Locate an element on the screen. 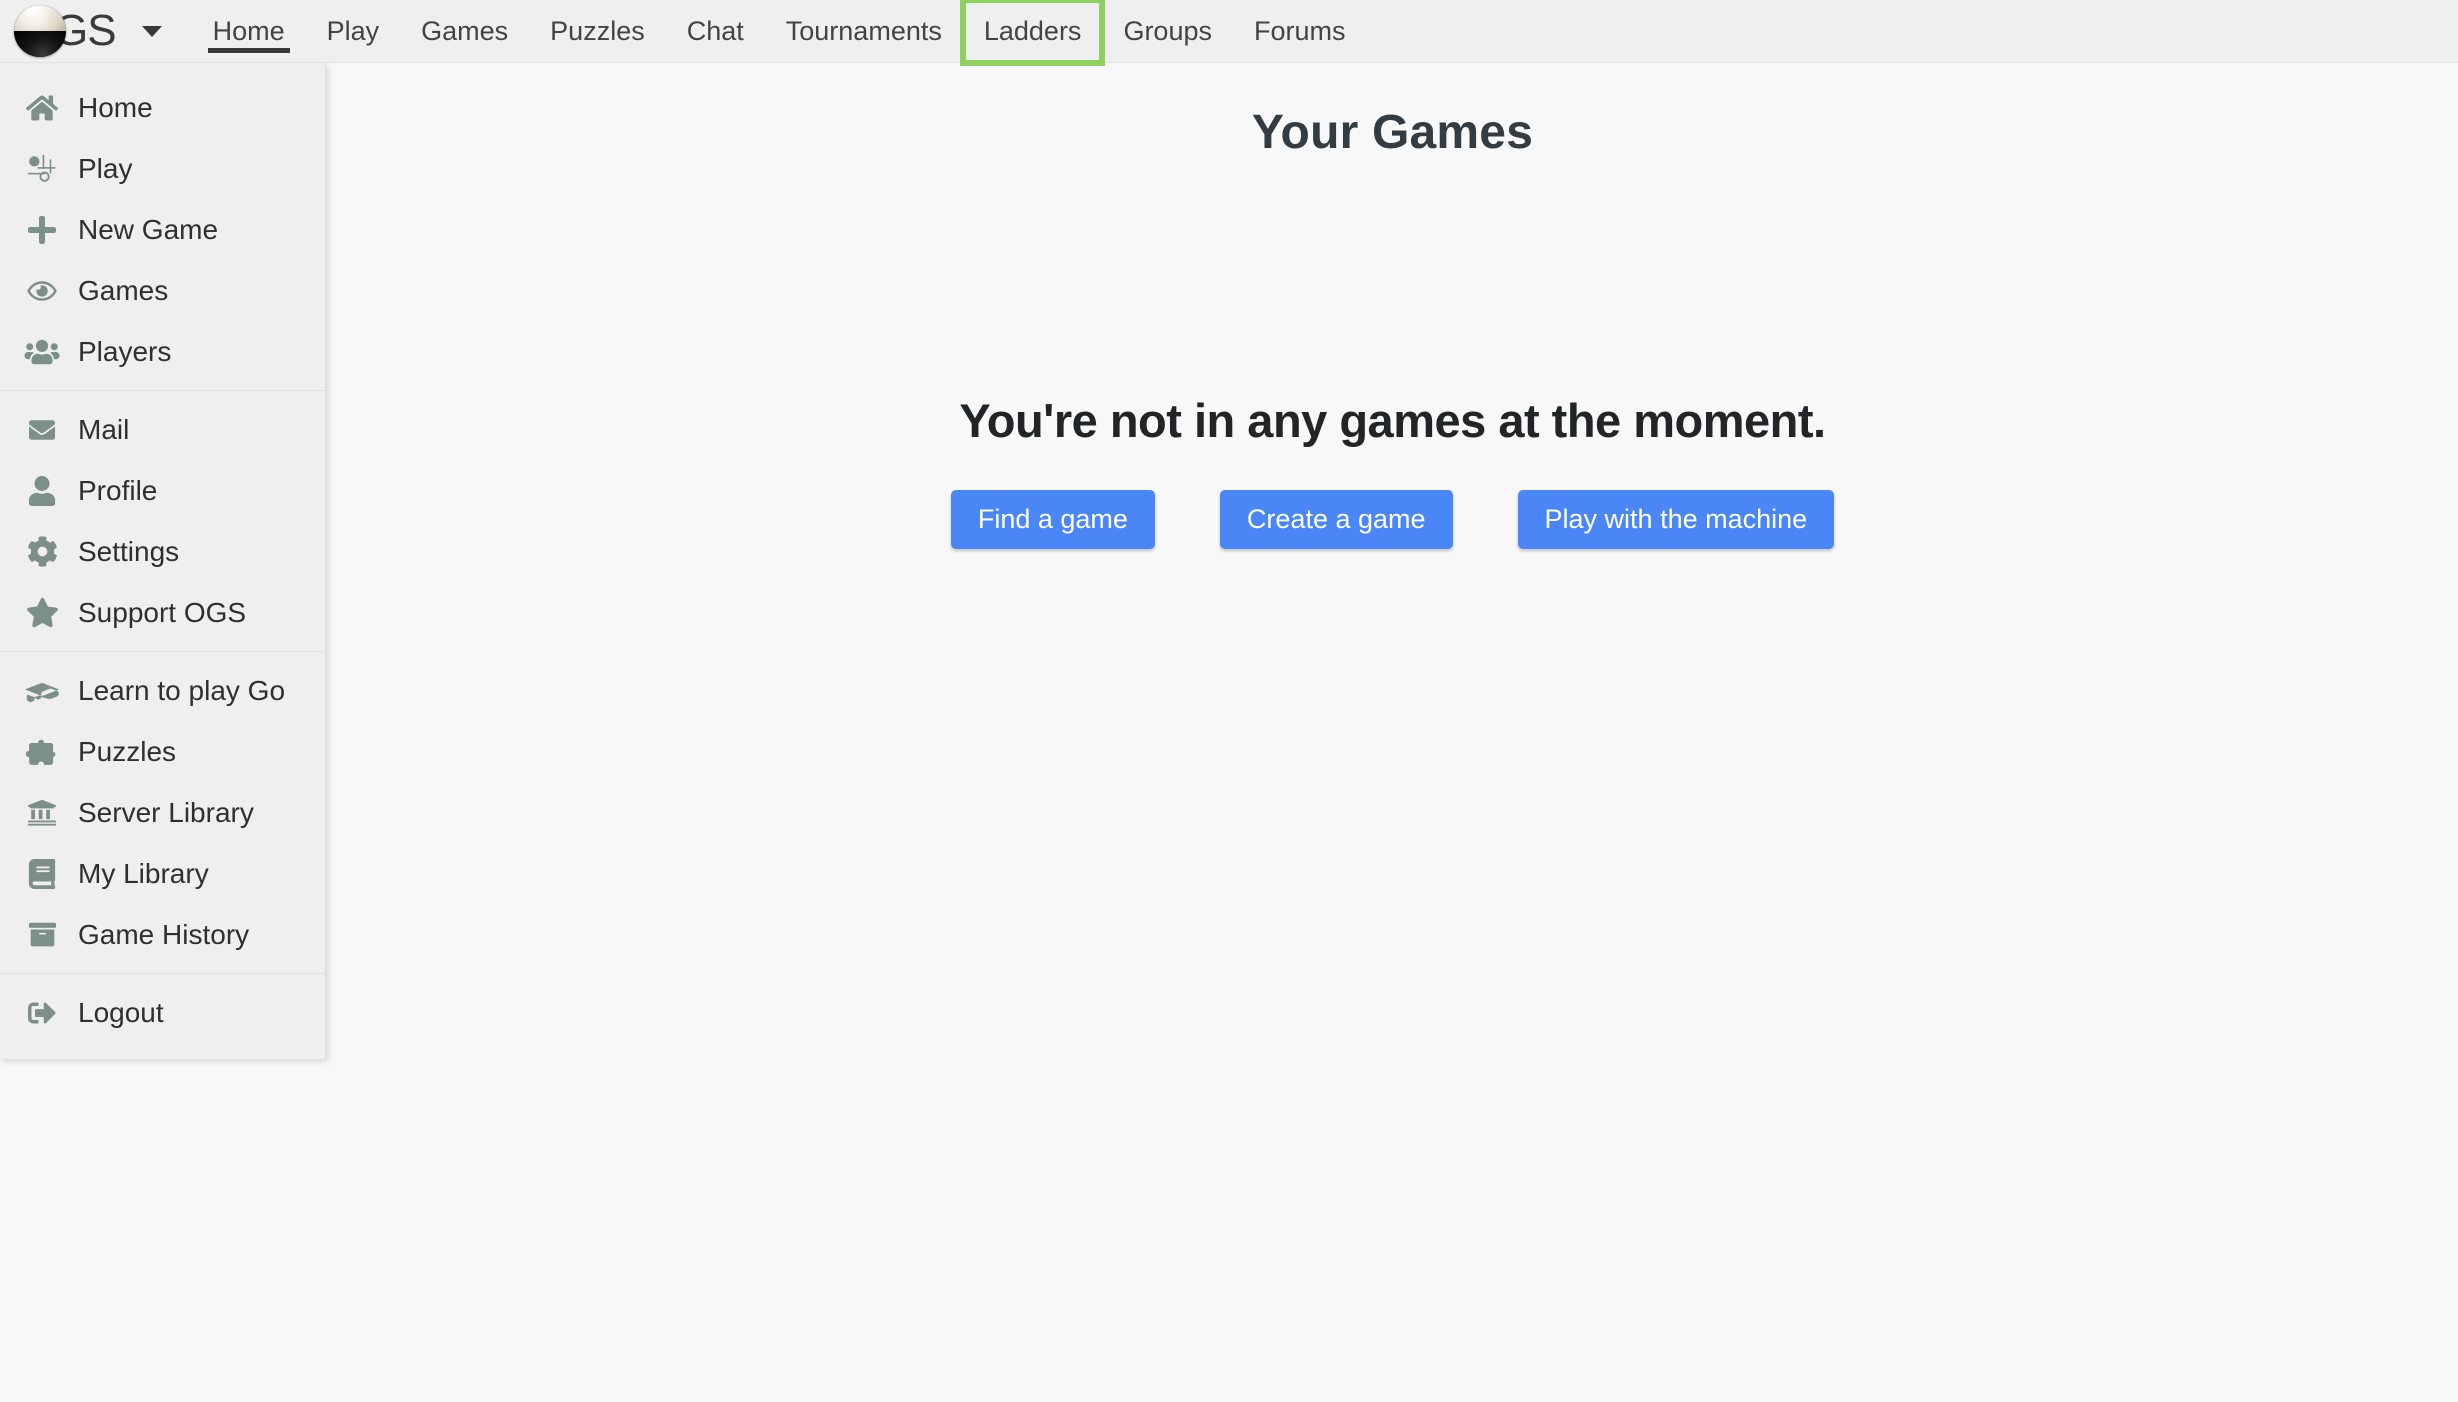  sidebar-item-server-library: Server Library is located at coordinates (162, 812).